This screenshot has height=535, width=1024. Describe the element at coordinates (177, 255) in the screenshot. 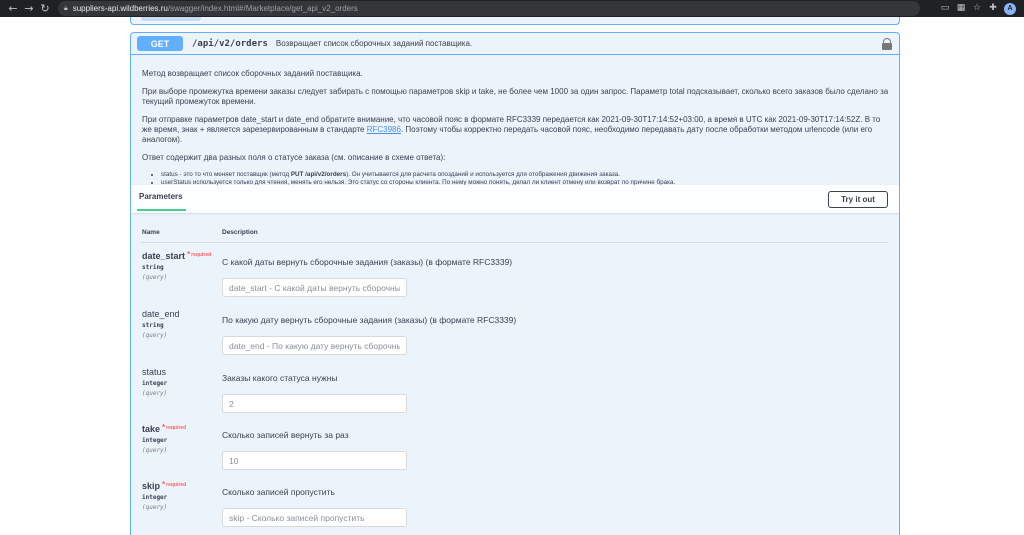

I see `param-name: date_start *required` at that location.